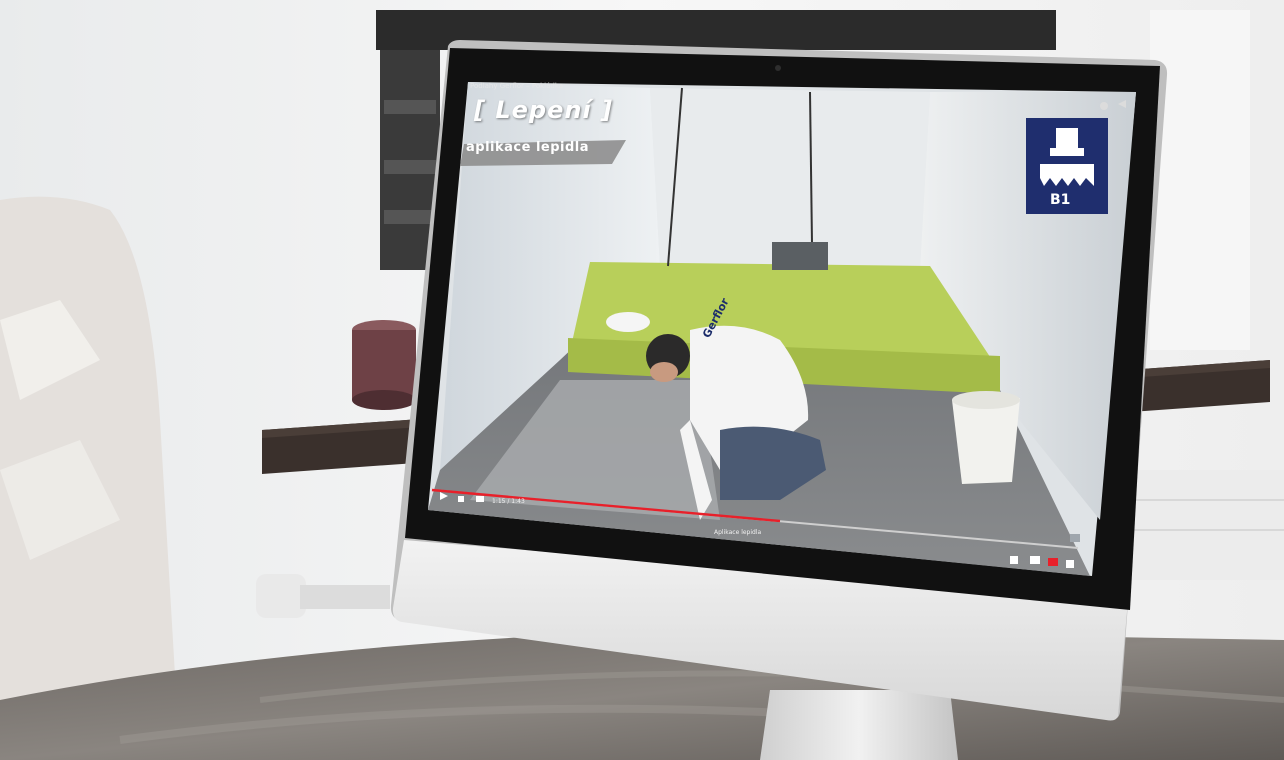 This screenshot has height=760, width=1284. I want to click on overlay-subtitle: aplikace lepidla, so click(528, 147).